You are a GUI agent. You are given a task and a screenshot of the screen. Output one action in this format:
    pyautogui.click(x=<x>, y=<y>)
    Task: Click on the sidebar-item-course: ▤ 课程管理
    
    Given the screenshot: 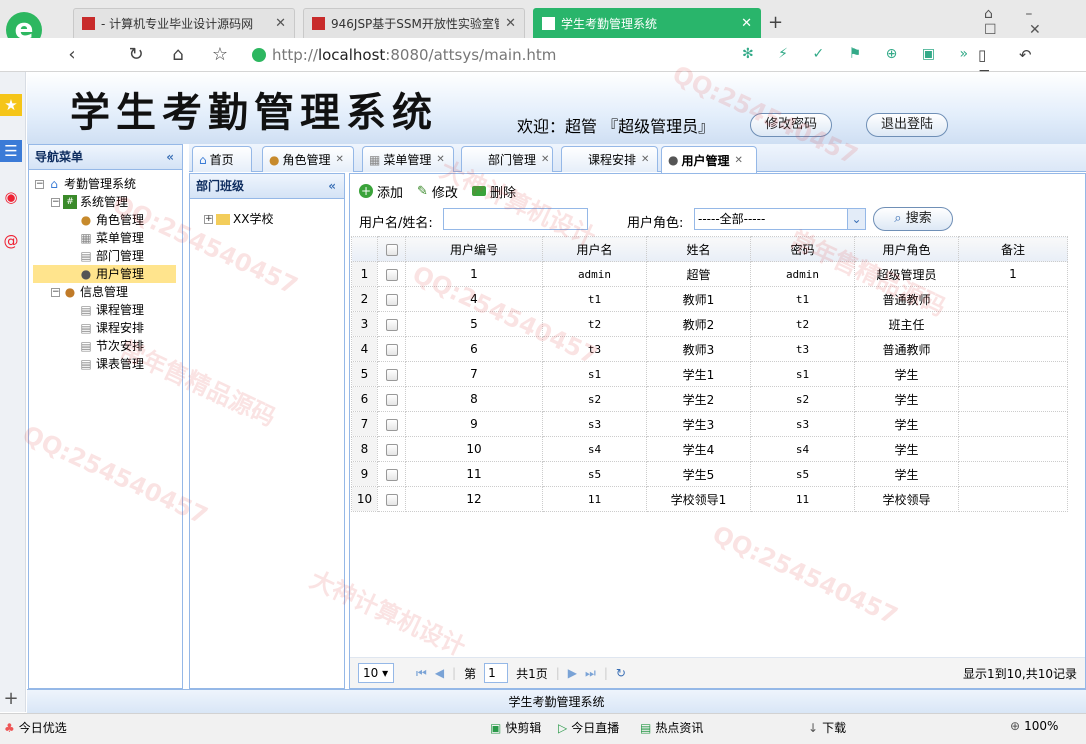 What is the action you would take?
    pyautogui.click(x=111, y=310)
    